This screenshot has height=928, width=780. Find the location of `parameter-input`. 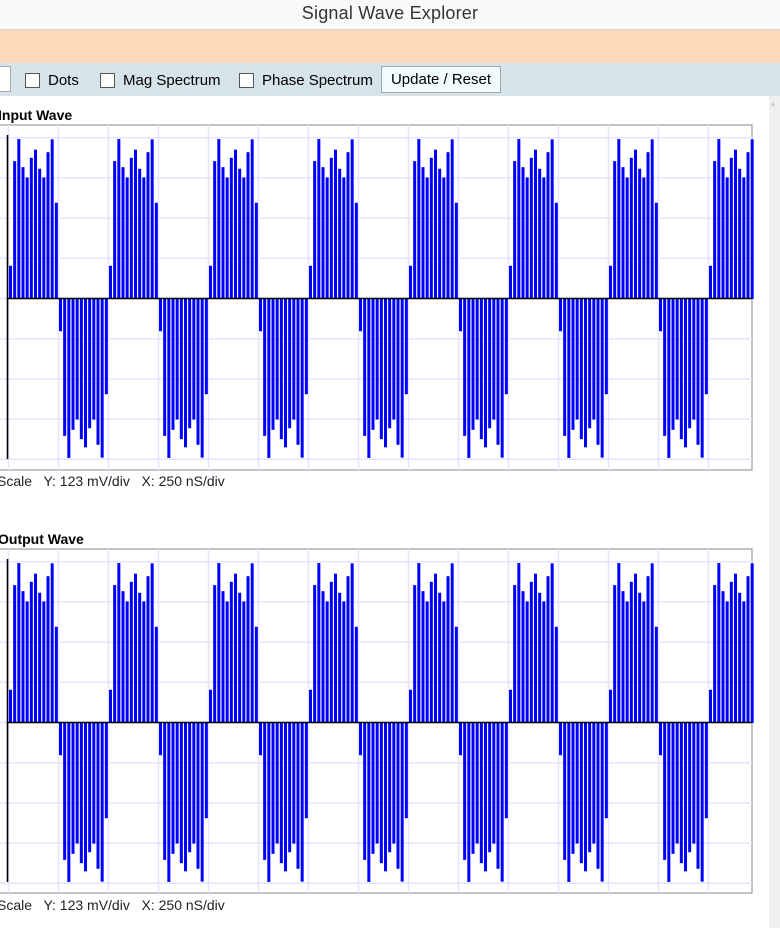

parameter-input is located at coordinates (5, 79).